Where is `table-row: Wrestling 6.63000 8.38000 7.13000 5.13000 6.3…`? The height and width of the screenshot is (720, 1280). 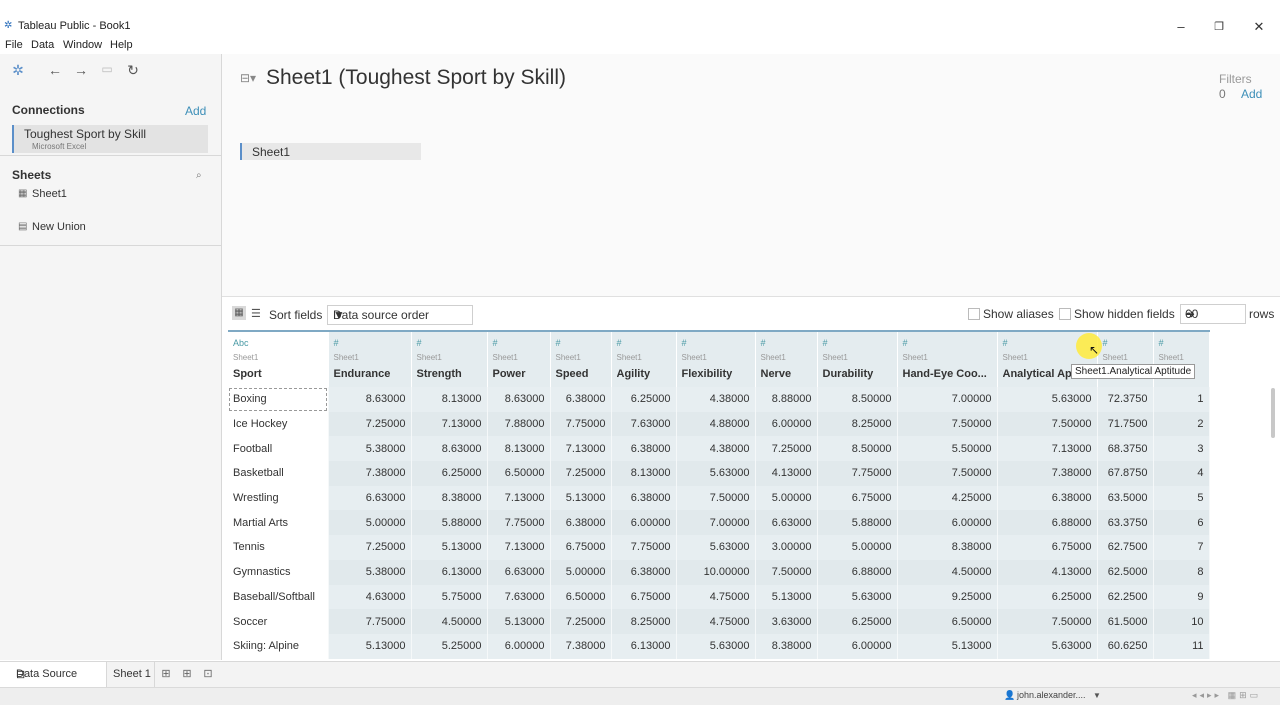 table-row: Wrestling 6.63000 8.38000 7.13000 5.13000 6.3… is located at coordinates (719, 498).